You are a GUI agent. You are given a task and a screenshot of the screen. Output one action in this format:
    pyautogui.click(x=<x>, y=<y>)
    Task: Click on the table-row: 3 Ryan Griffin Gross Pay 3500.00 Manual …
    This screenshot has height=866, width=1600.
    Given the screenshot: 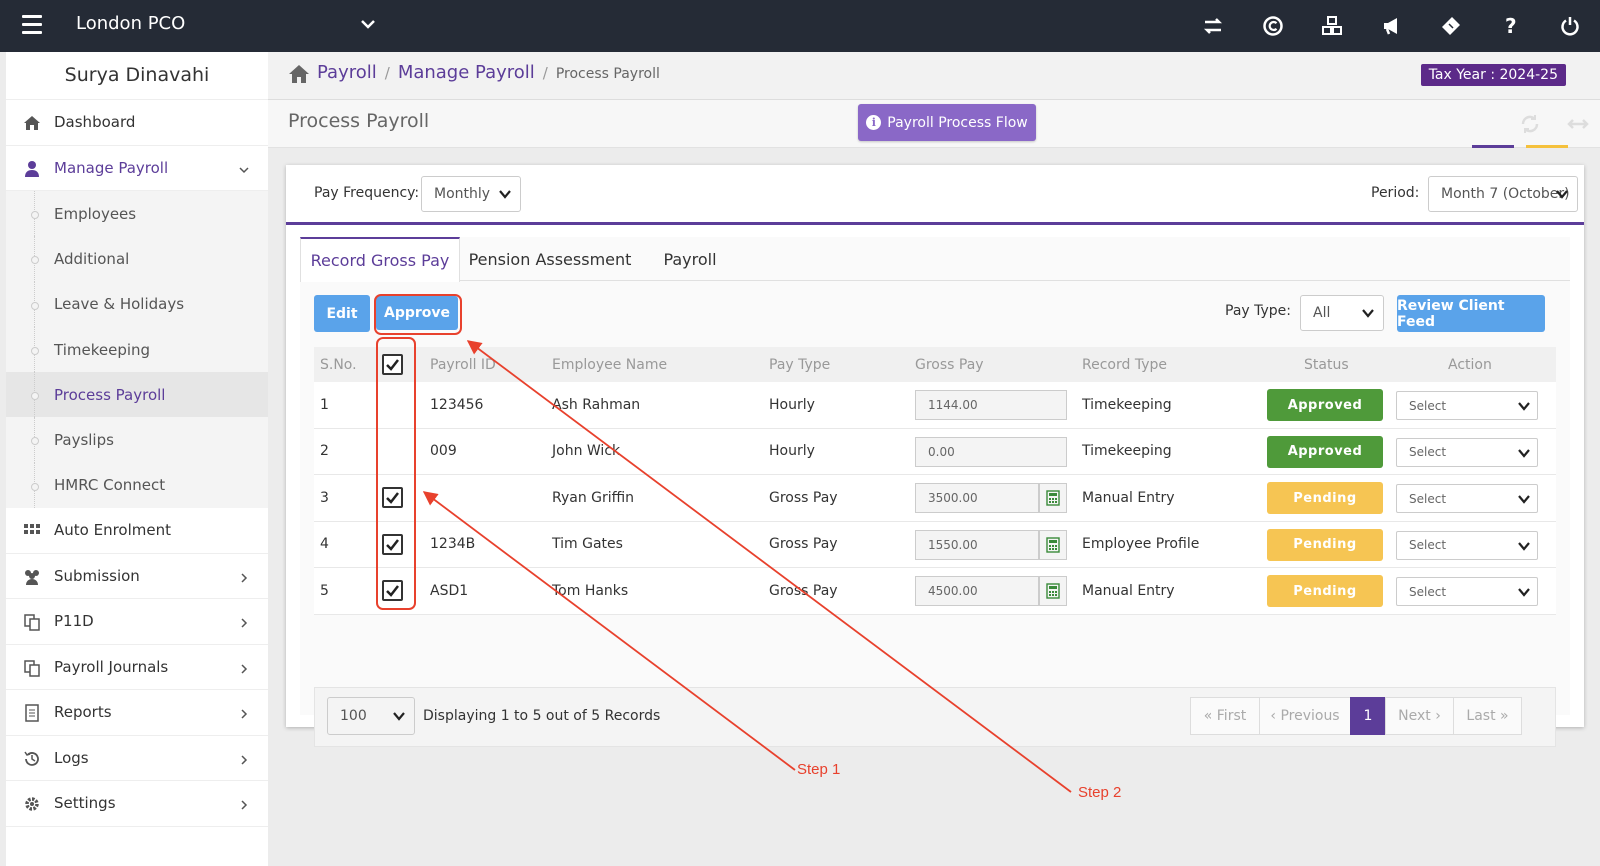 What is the action you would take?
    pyautogui.click(x=935, y=498)
    